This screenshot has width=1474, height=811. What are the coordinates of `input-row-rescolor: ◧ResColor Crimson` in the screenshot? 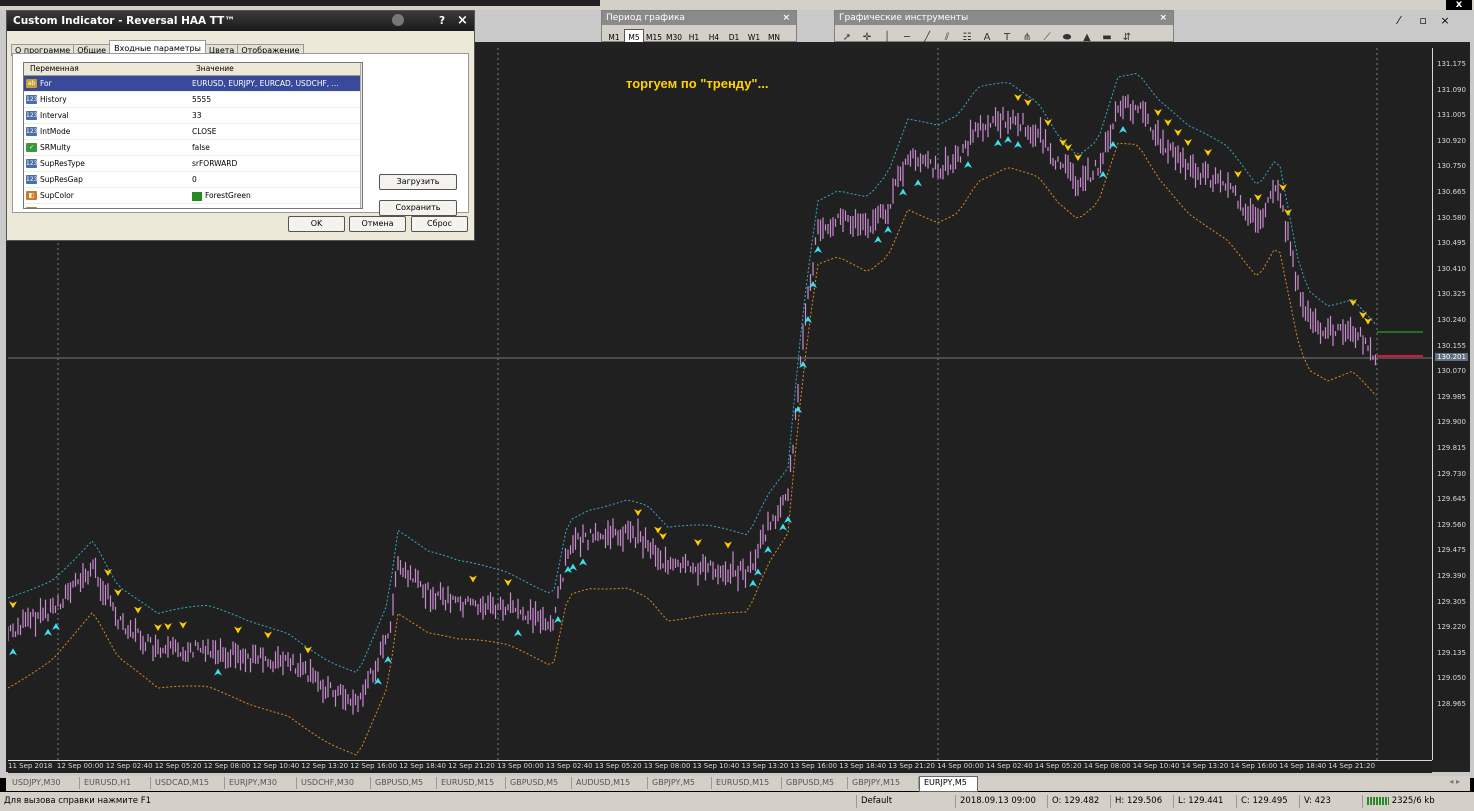 It's located at (193, 206).